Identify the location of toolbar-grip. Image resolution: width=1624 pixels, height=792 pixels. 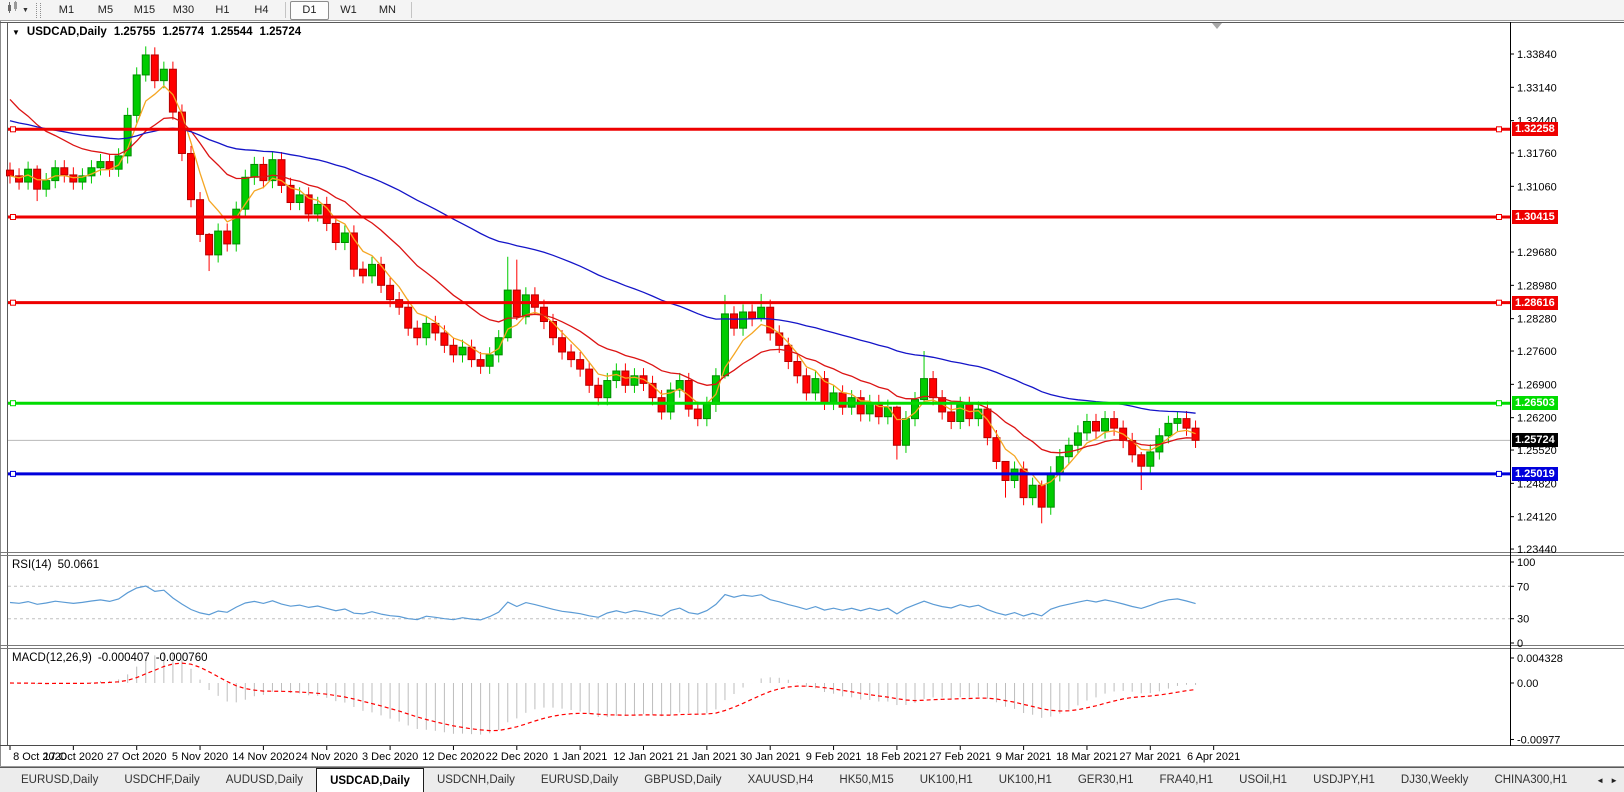
(38, 10).